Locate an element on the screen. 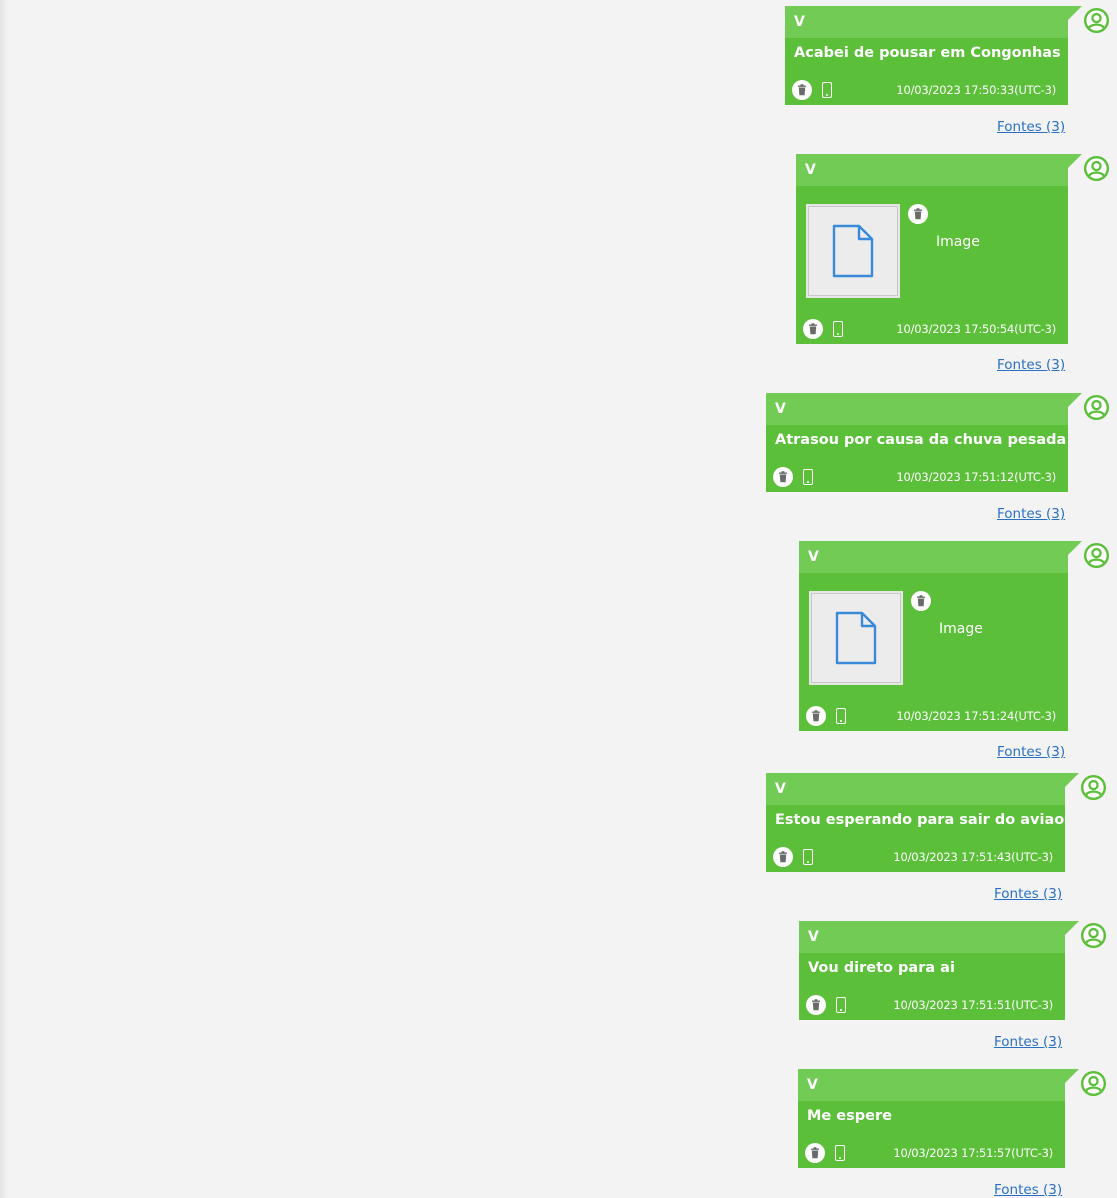 The image size is (1117, 1198). message-bubble: V Me espere 10/03/2023 17:51:57(UTC-3) is located at coordinates (938, 1118).